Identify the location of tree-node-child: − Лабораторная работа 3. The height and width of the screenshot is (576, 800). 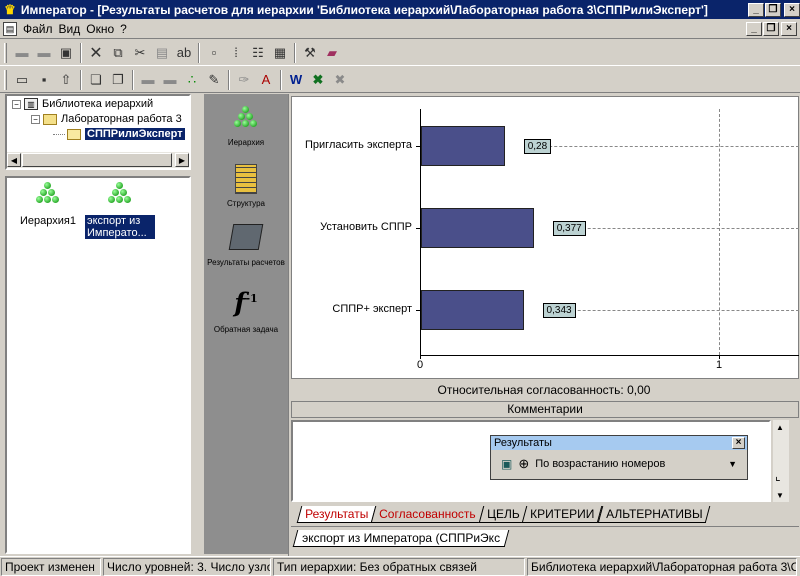
(106, 119).